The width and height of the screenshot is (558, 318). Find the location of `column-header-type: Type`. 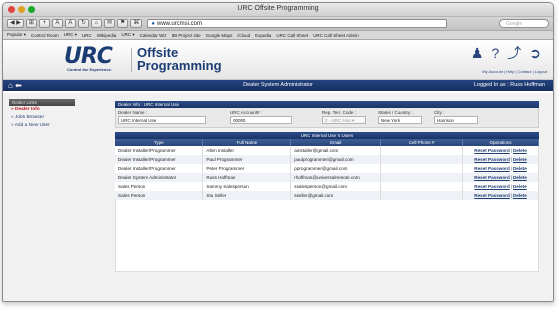

column-header-type: Type is located at coordinates (159, 142).